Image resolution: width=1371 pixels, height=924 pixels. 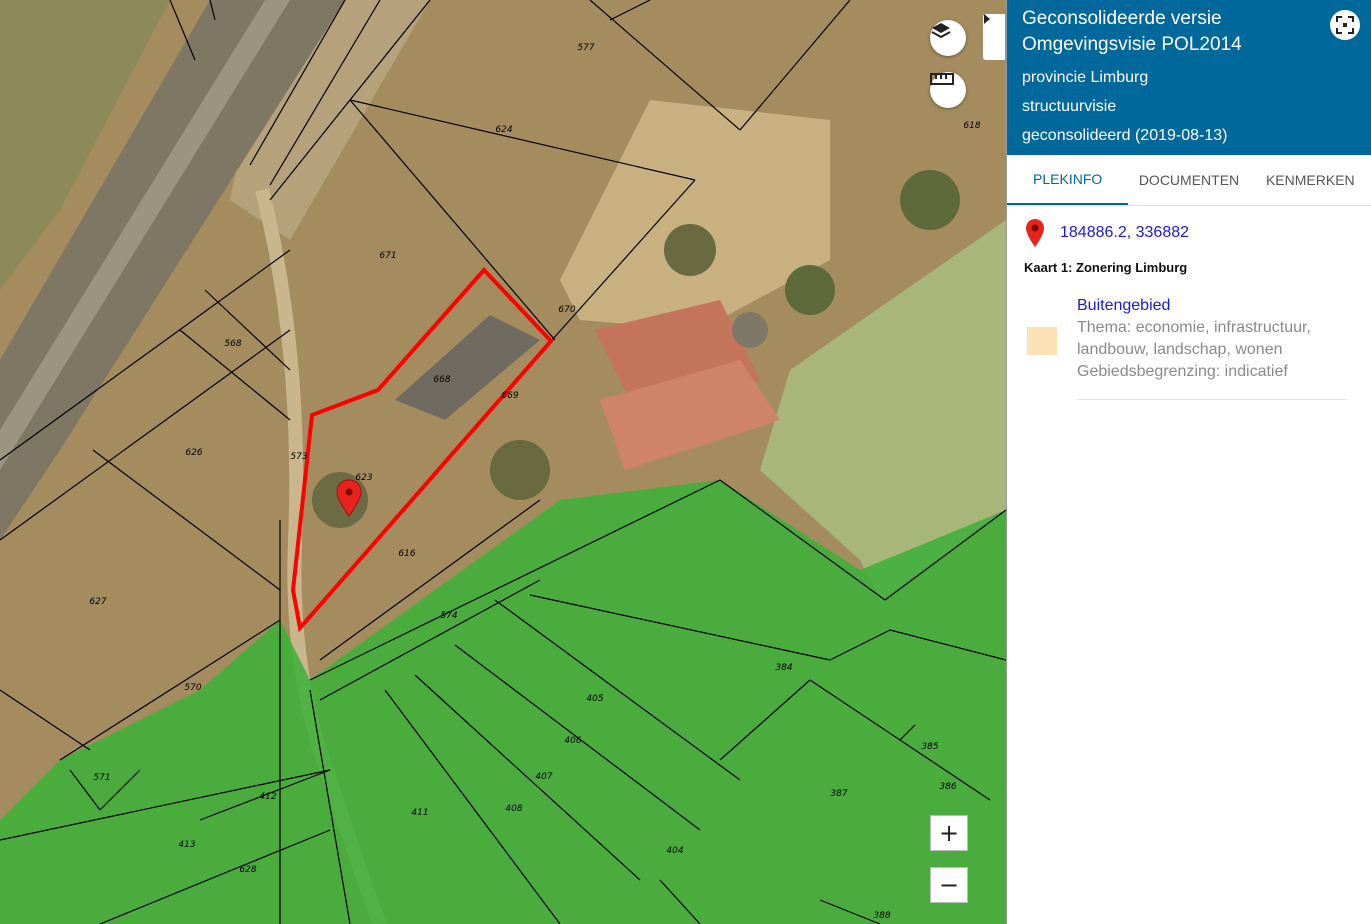 I want to click on parcel-number-label: 623, so click(x=363, y=478).